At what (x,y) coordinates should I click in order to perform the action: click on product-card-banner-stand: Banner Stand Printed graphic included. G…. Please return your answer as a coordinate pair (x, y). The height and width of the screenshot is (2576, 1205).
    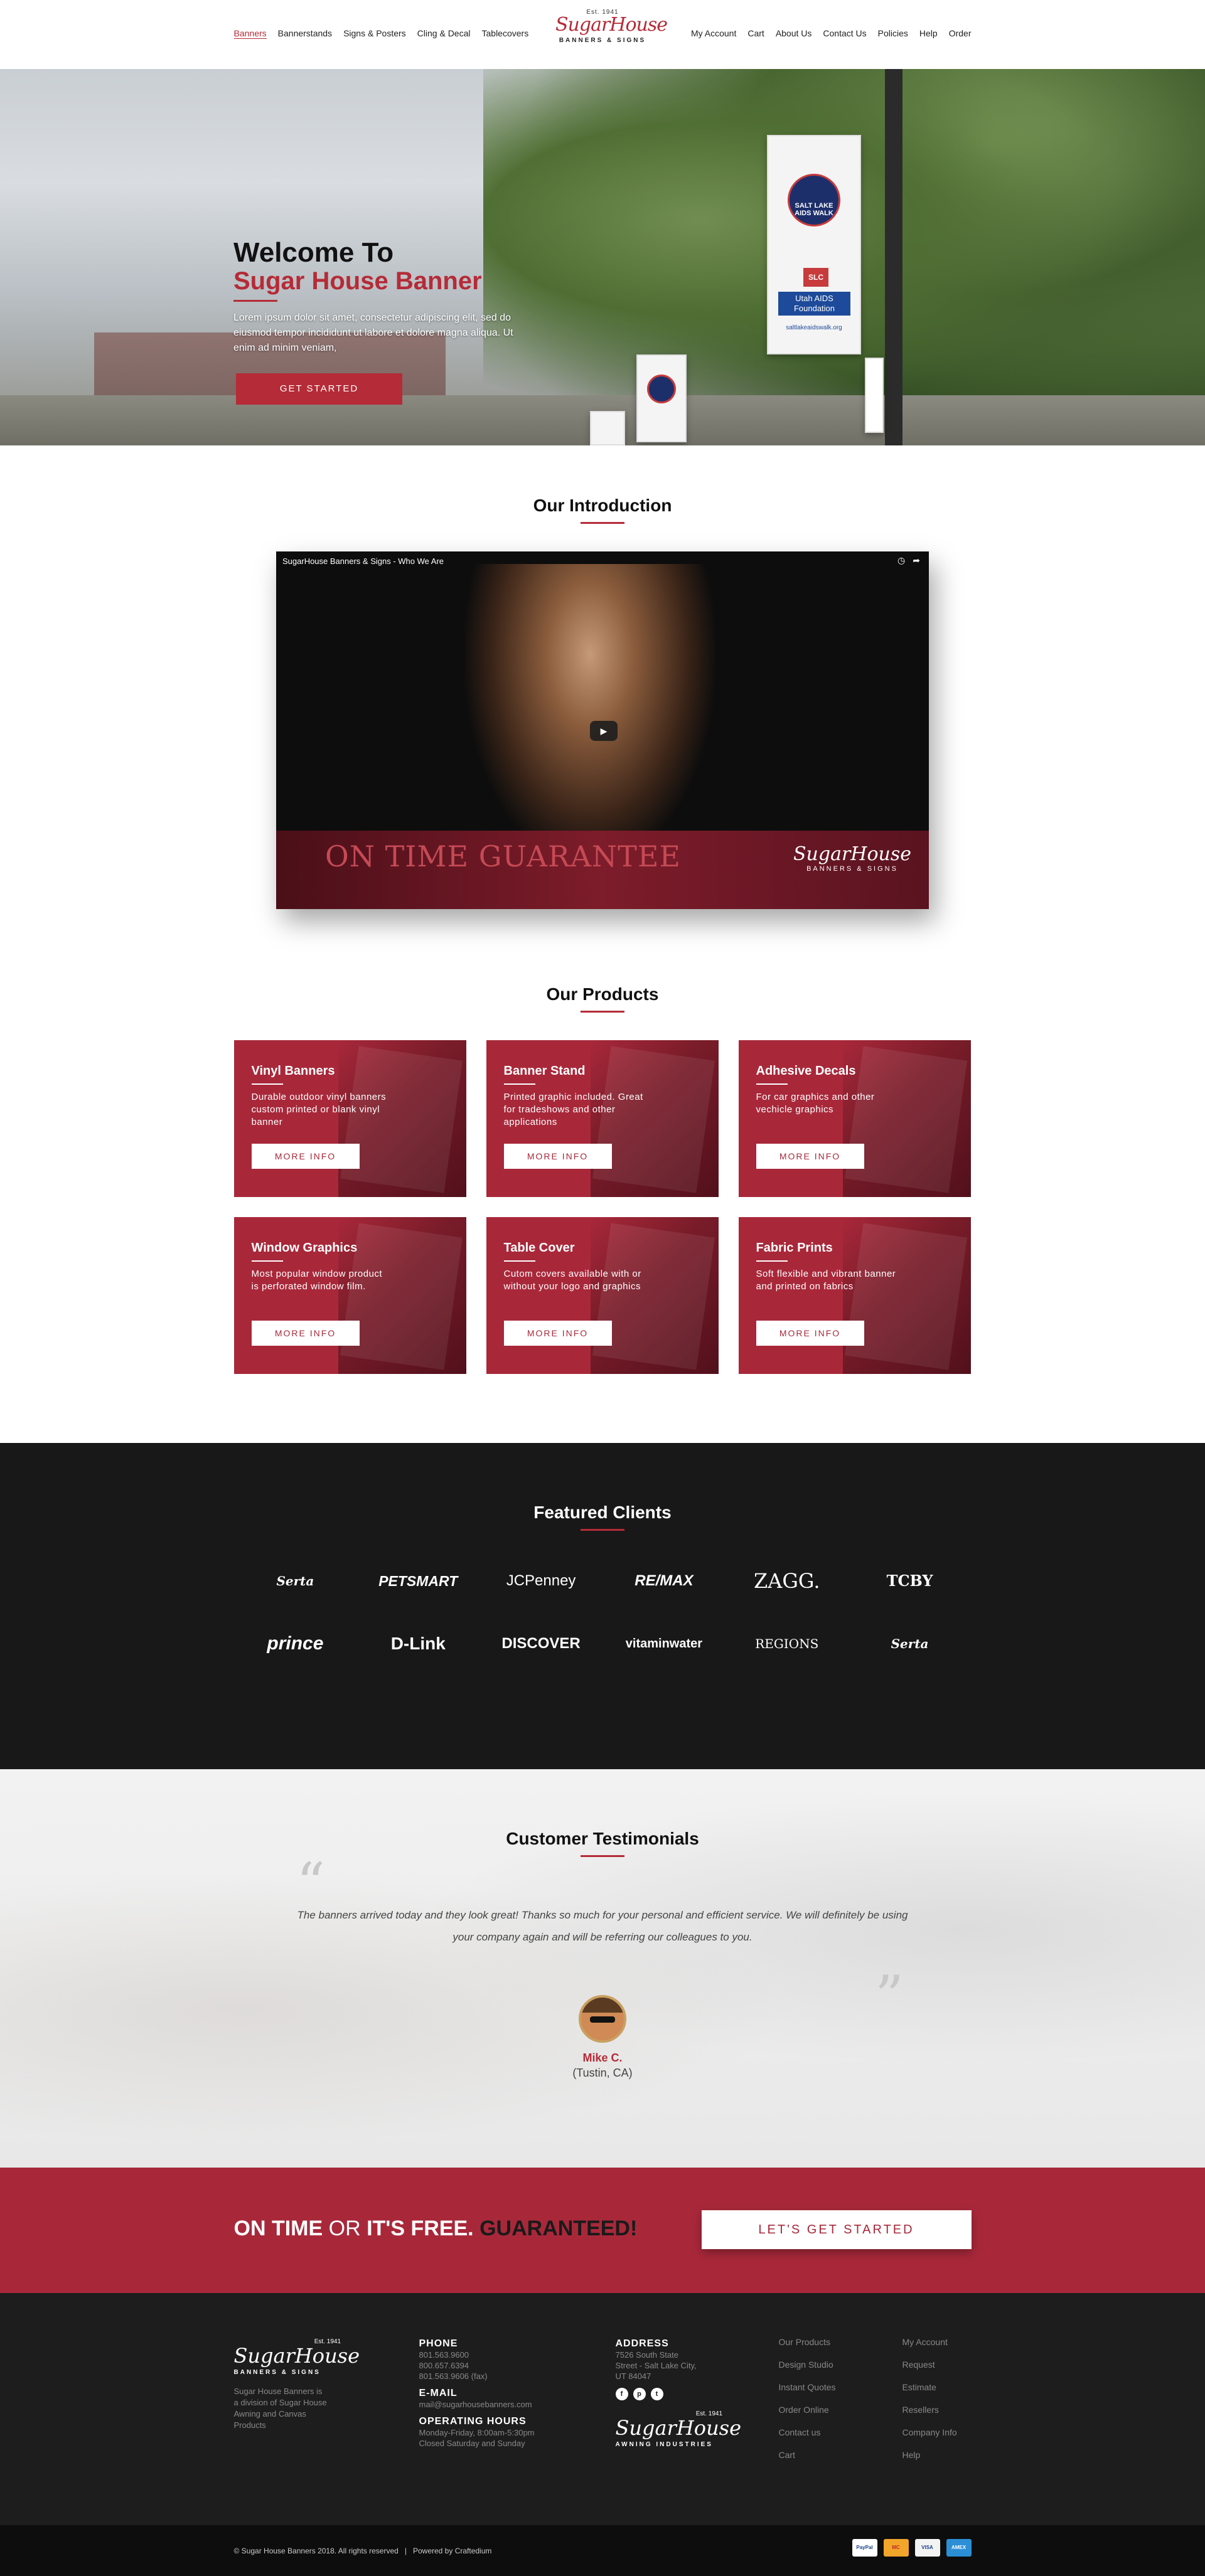
    Looking at the image, I should click on (602, 1118).